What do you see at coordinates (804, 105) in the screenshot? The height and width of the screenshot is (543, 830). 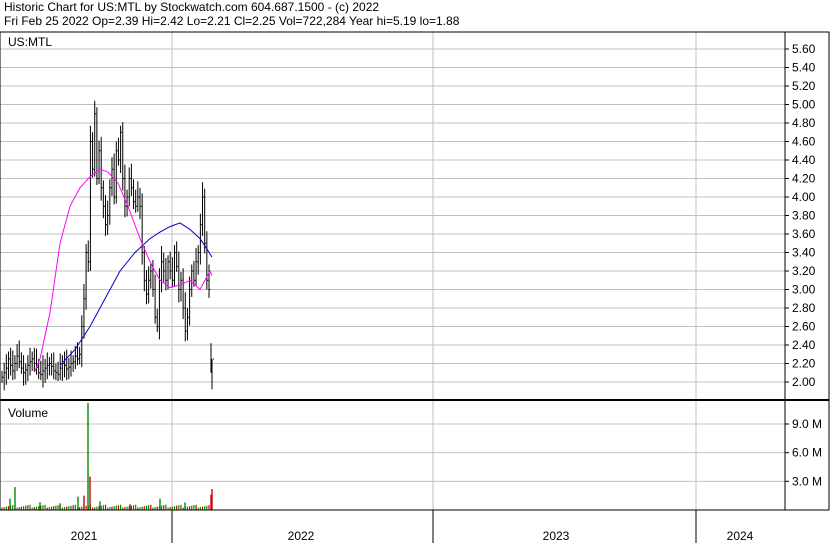 I see `price-tick-label: 5.00` at bounding box center [804, 105].